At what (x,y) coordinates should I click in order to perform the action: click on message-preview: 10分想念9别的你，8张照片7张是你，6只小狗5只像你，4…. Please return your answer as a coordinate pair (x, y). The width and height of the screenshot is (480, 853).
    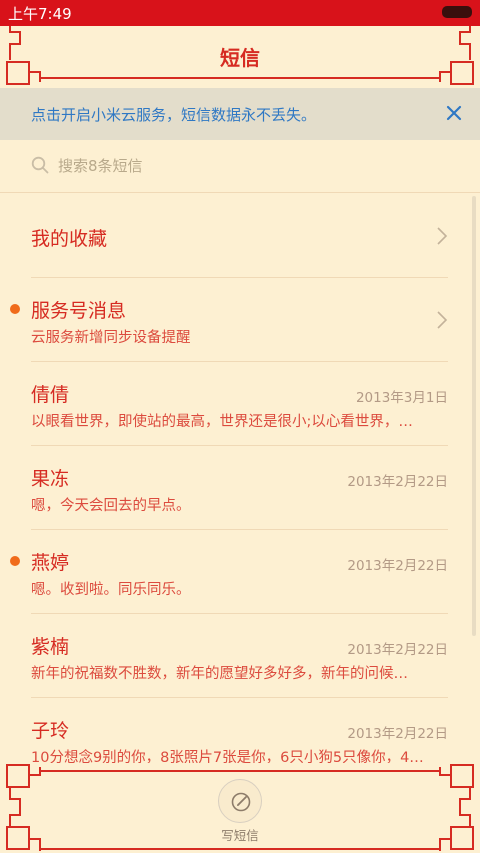
    Looking at the image, I should click on (227, 757).